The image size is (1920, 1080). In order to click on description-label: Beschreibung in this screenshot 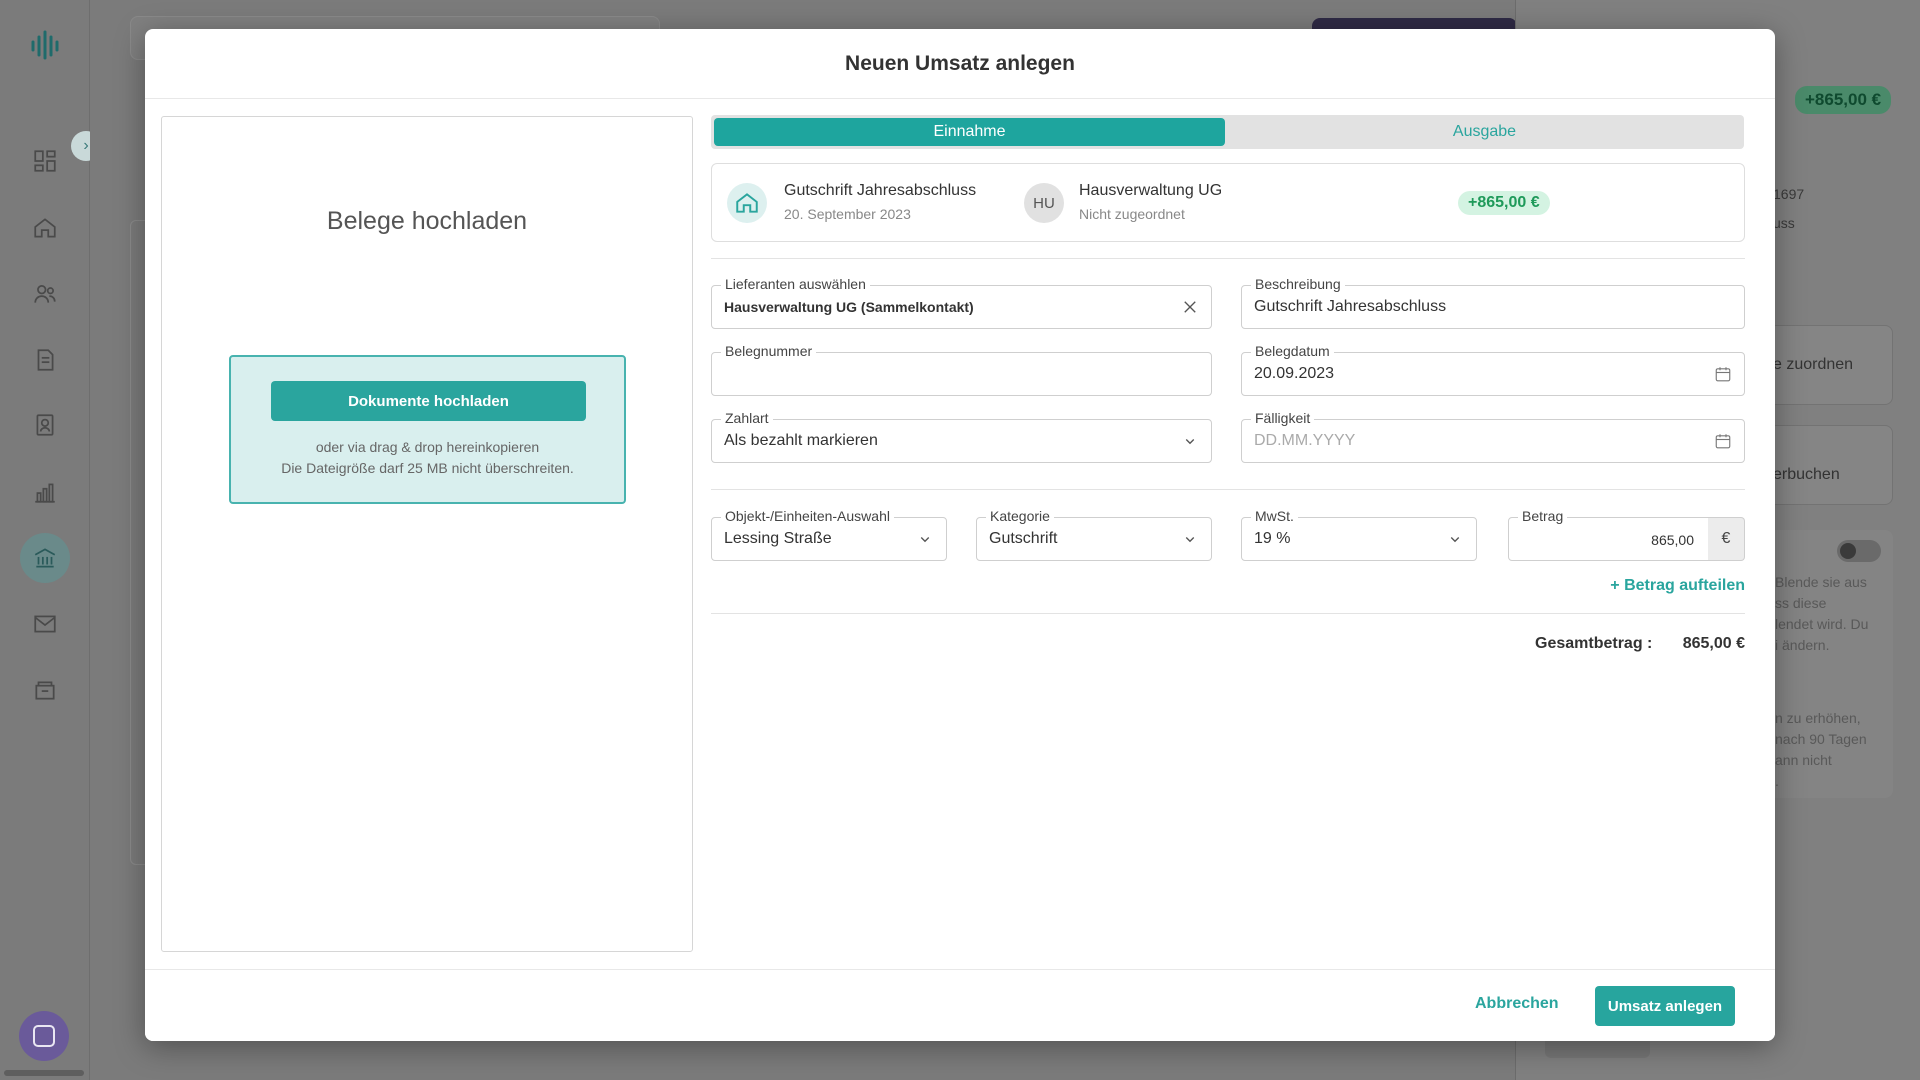, I will do `click(1298, 284)`.